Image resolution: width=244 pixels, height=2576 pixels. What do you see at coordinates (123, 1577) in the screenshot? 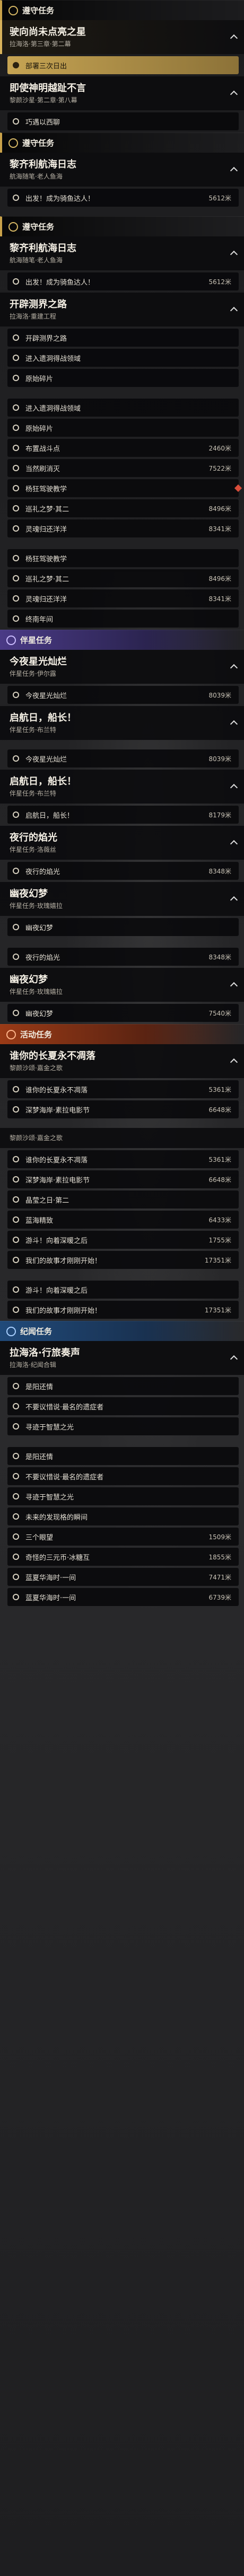
I see `objective-item: 蓝夏华海时·一间 7471米` at bounding box center [123, 1577].